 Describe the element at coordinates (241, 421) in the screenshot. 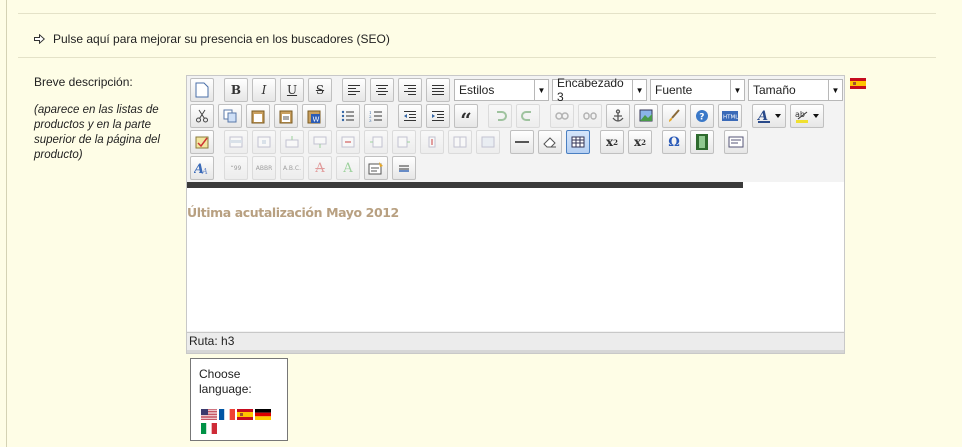

I see `language-flags` at that location.